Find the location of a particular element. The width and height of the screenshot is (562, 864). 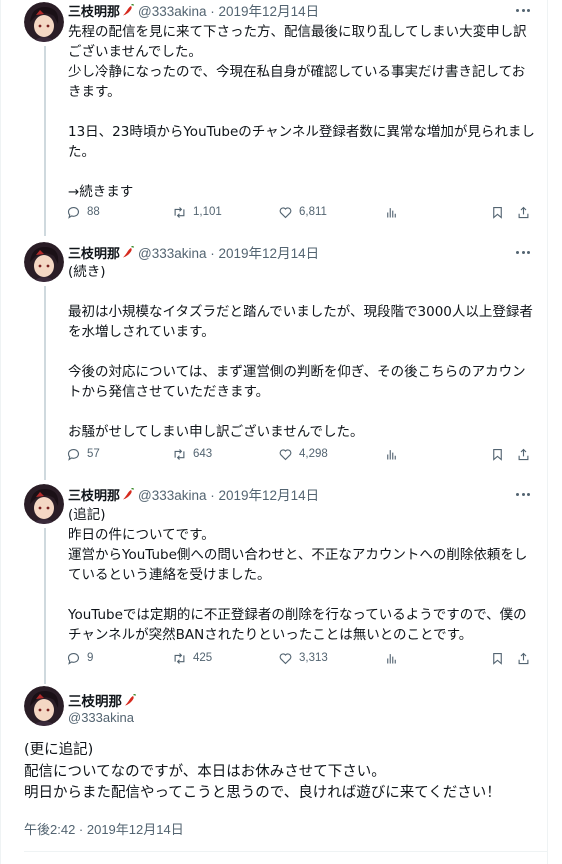

reply-count: 88 is located at coordinates (93, 212).